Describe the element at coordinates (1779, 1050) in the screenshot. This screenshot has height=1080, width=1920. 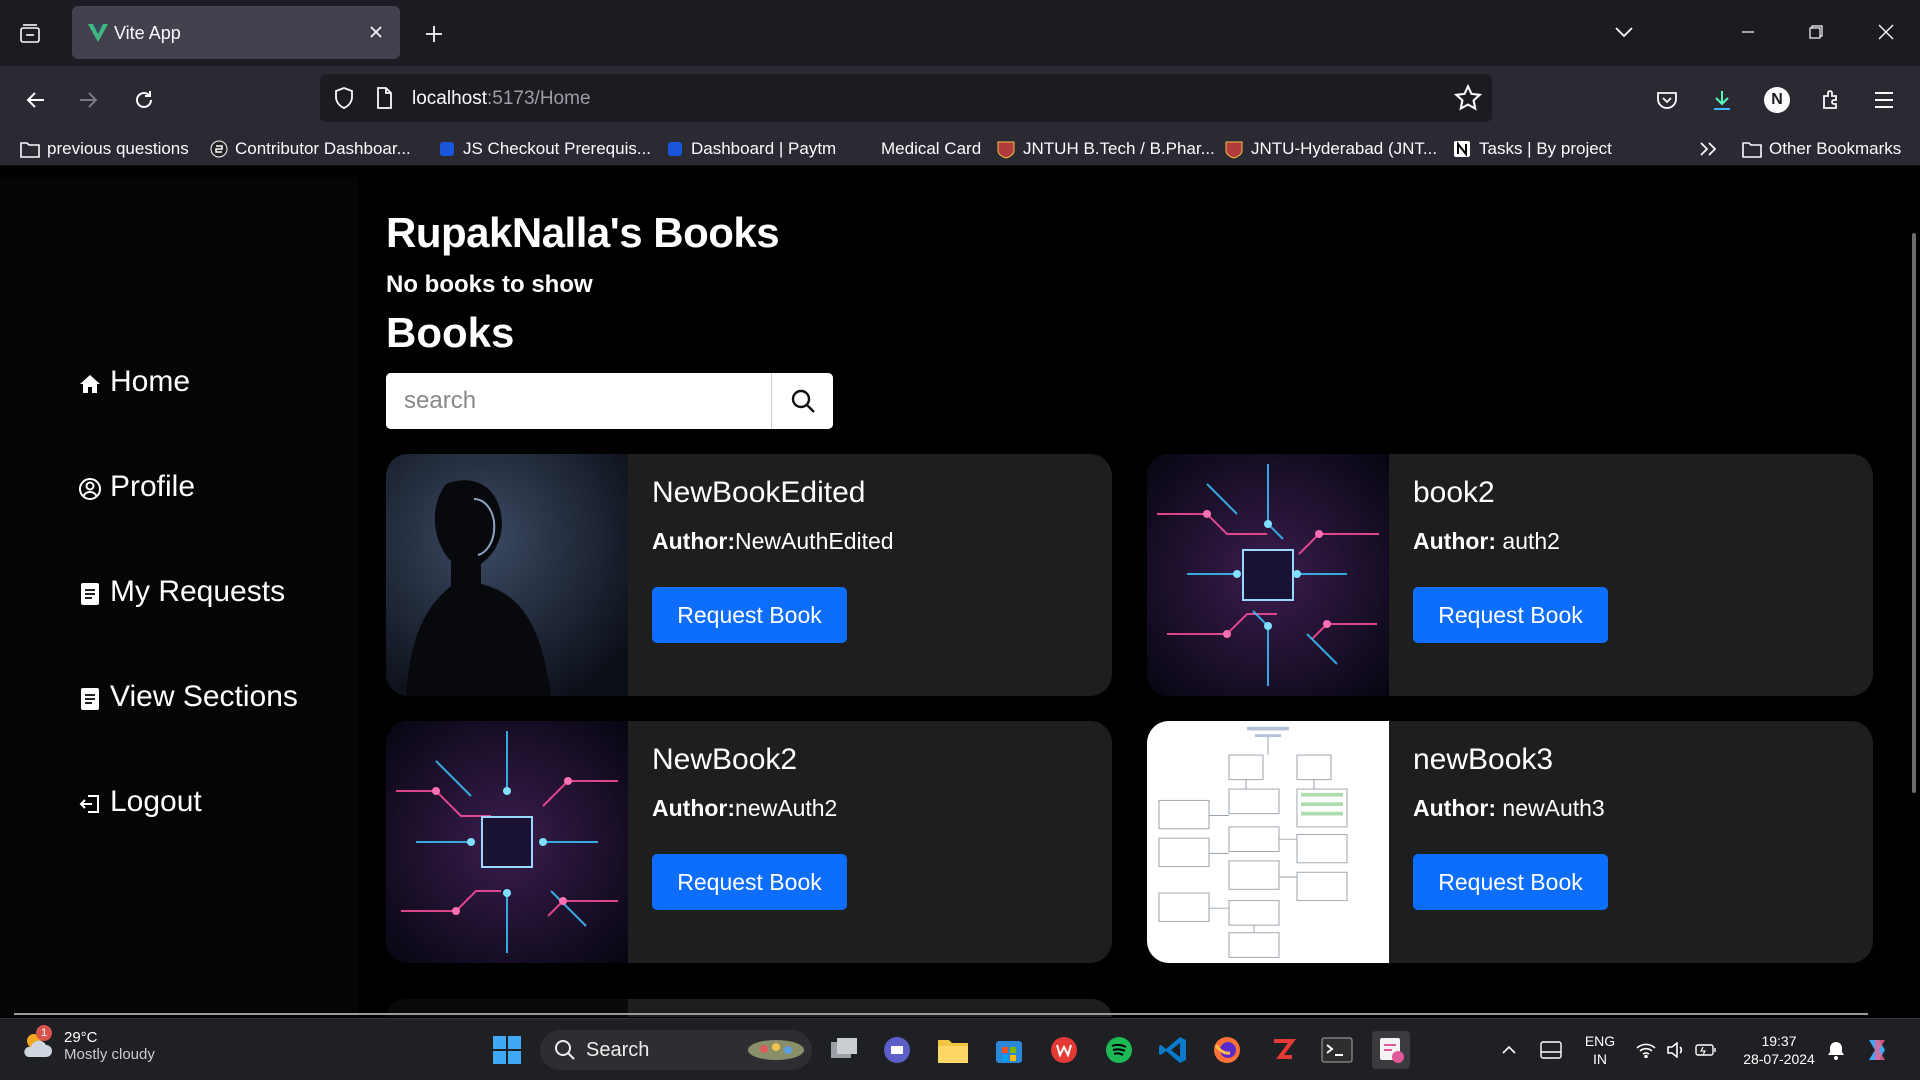
I see `clock: 19:37 28-07-2024` at that location.